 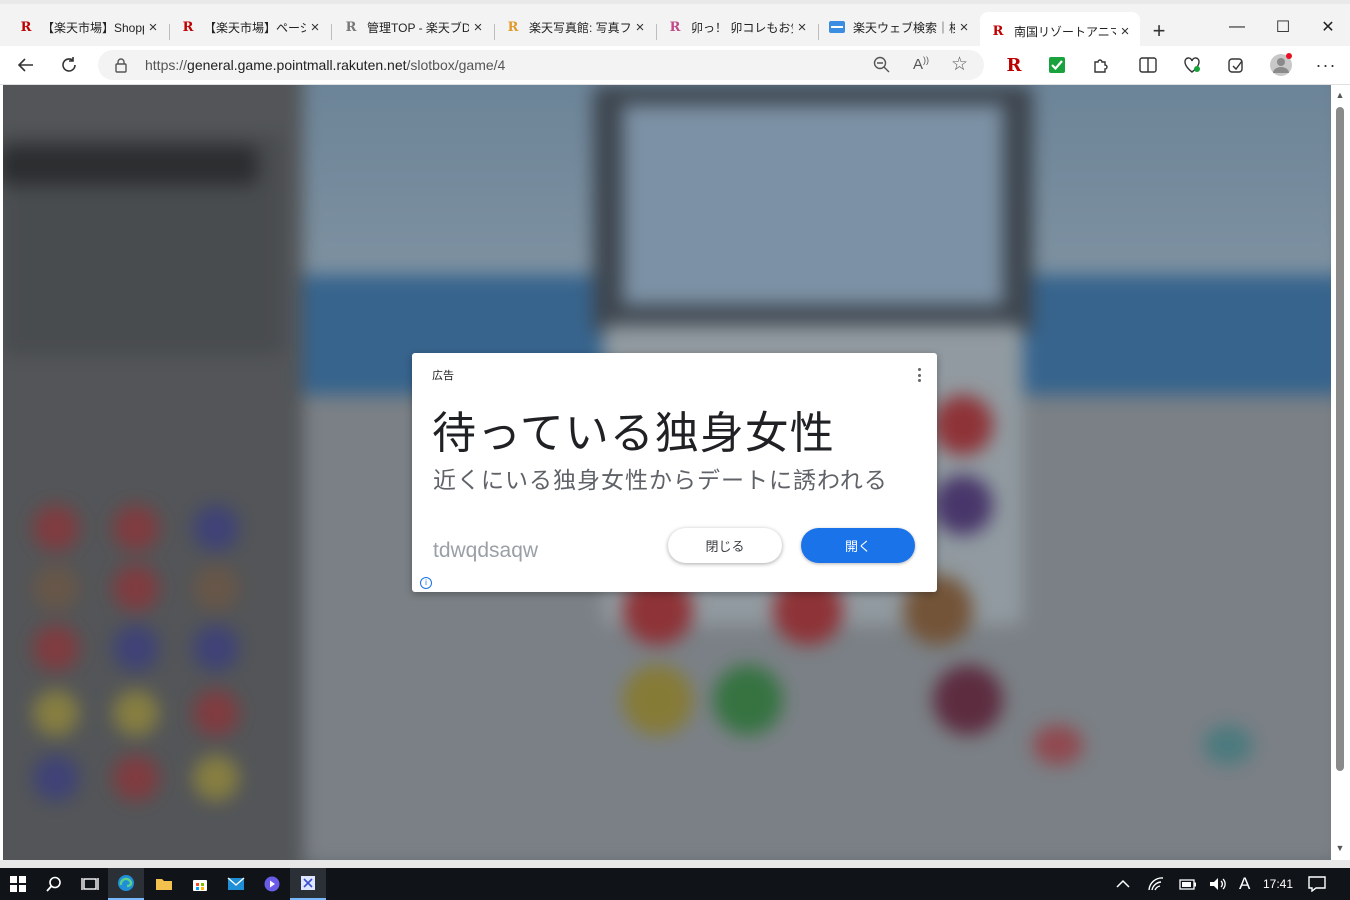 I want to click on ad-label: 広告, so click(x=443, y=376).